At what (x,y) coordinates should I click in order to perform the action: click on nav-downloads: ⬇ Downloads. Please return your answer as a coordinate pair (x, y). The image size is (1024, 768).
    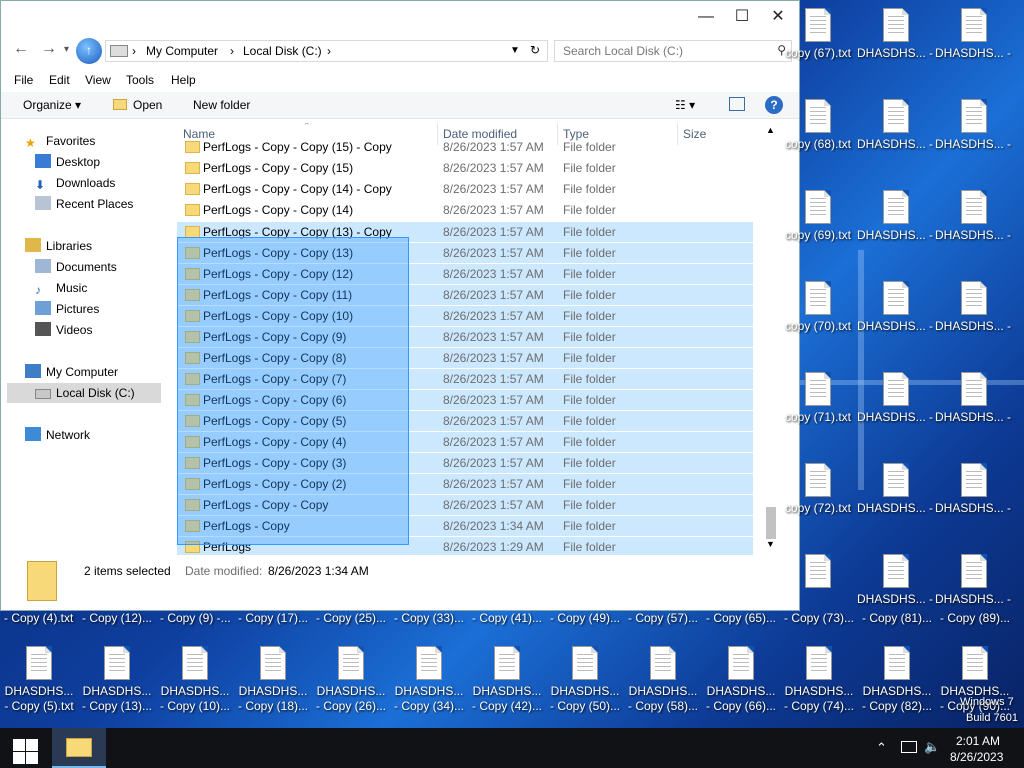
    Looking at the image, I should click on (75, 183).